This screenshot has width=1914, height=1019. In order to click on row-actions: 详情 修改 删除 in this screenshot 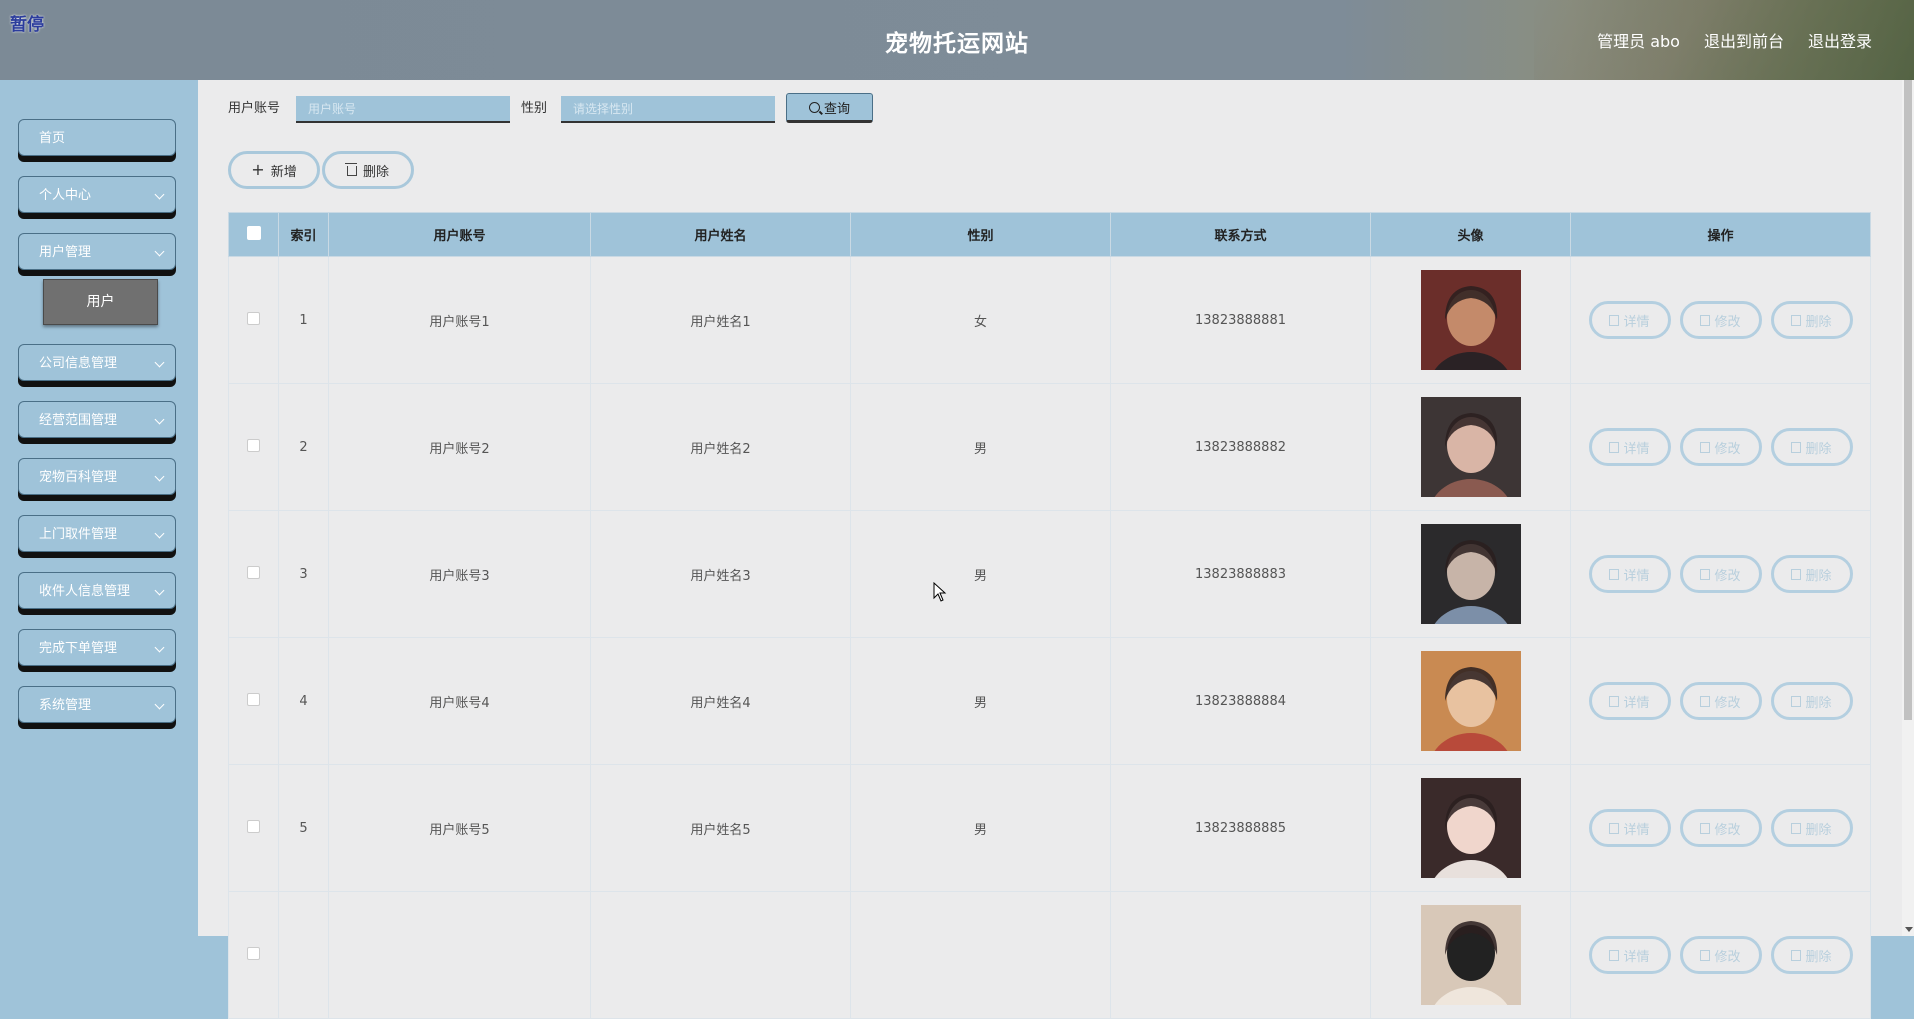, I will do `click(1720, 828)`.